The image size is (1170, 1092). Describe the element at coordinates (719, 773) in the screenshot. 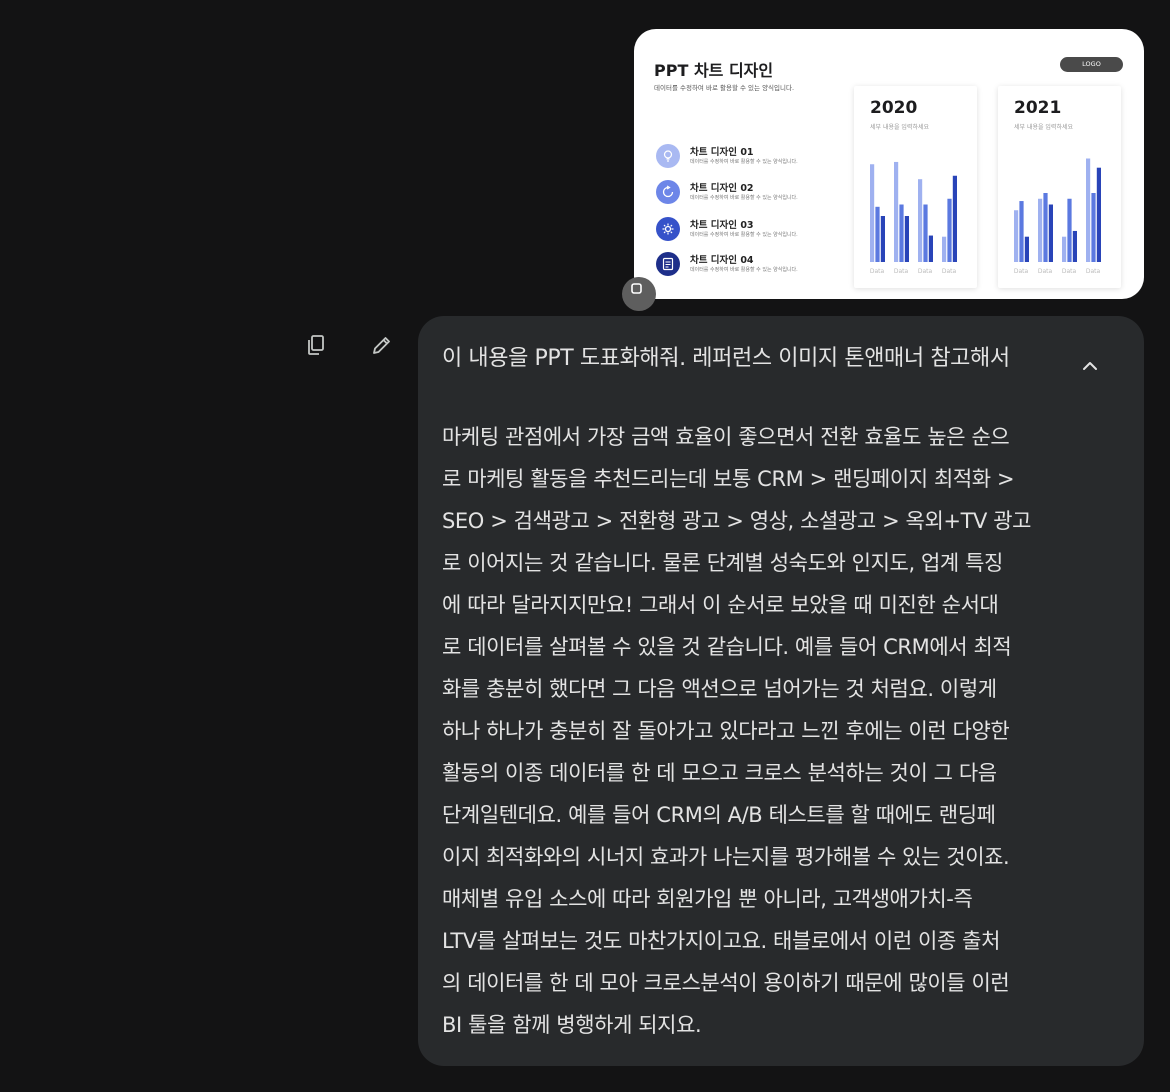

I see `message-line: 활동의 이종 데이터를 한 데 모으고 크로스 분석하는 것이 그 다음` at that location.